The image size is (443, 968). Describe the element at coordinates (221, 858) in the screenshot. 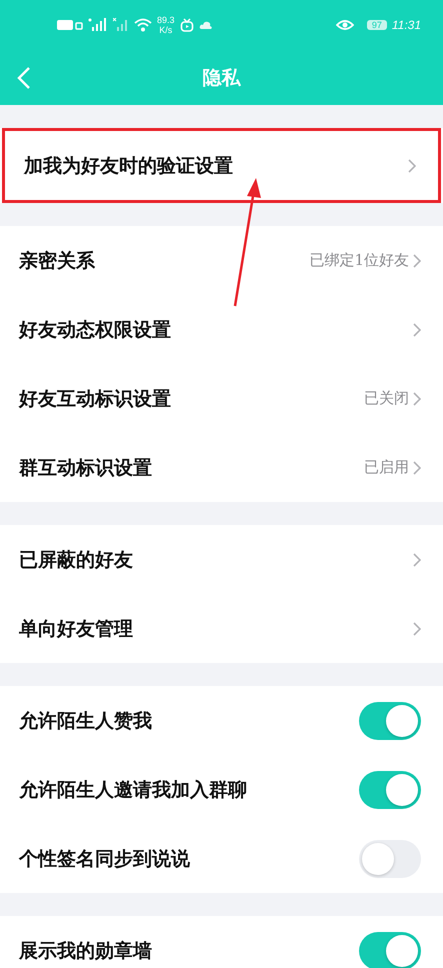

I see `toggle-row: 个性签名同步到说说` at that location.